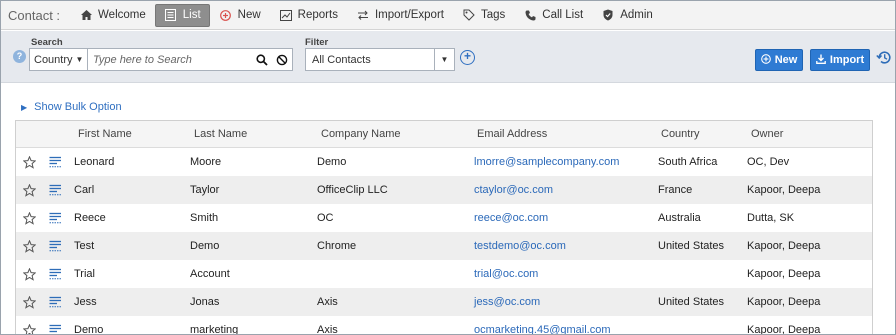 The height and width of the screenshot is (335, 896). Describe the element at coordinates (122, 15) in the screenshot. I see `nav-welcome-label: Welcome` at that location.